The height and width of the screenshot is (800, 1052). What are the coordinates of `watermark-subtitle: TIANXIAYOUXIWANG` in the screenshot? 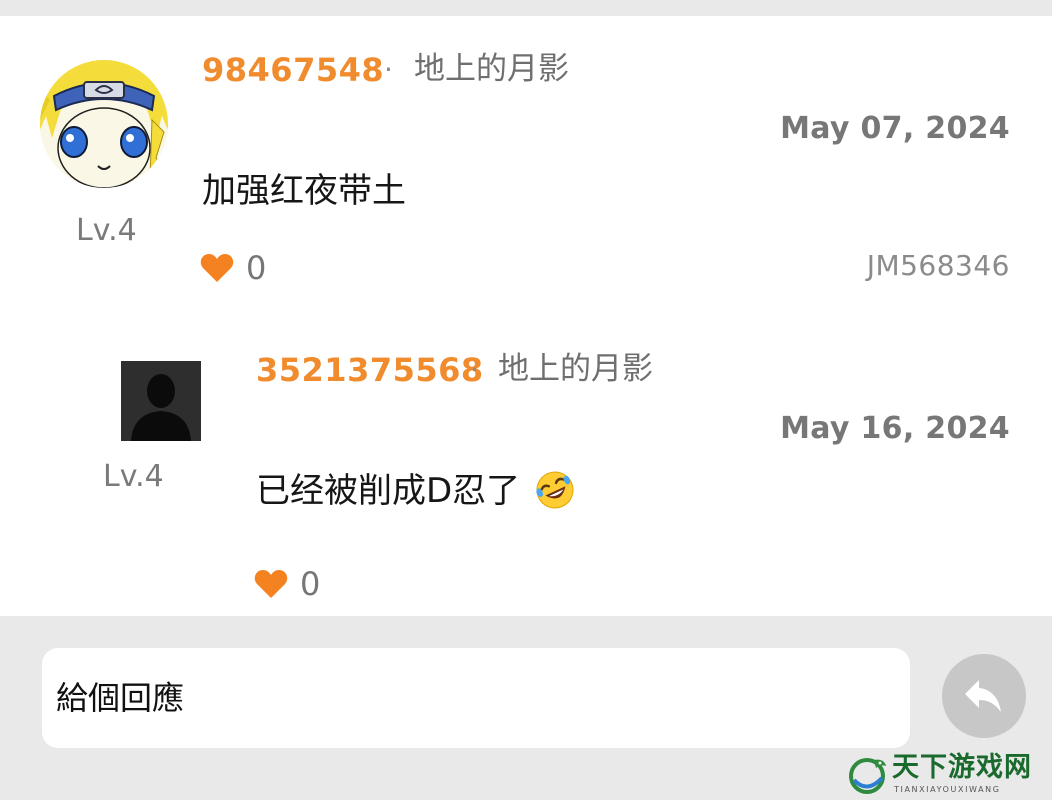 It's located at (947, 789).